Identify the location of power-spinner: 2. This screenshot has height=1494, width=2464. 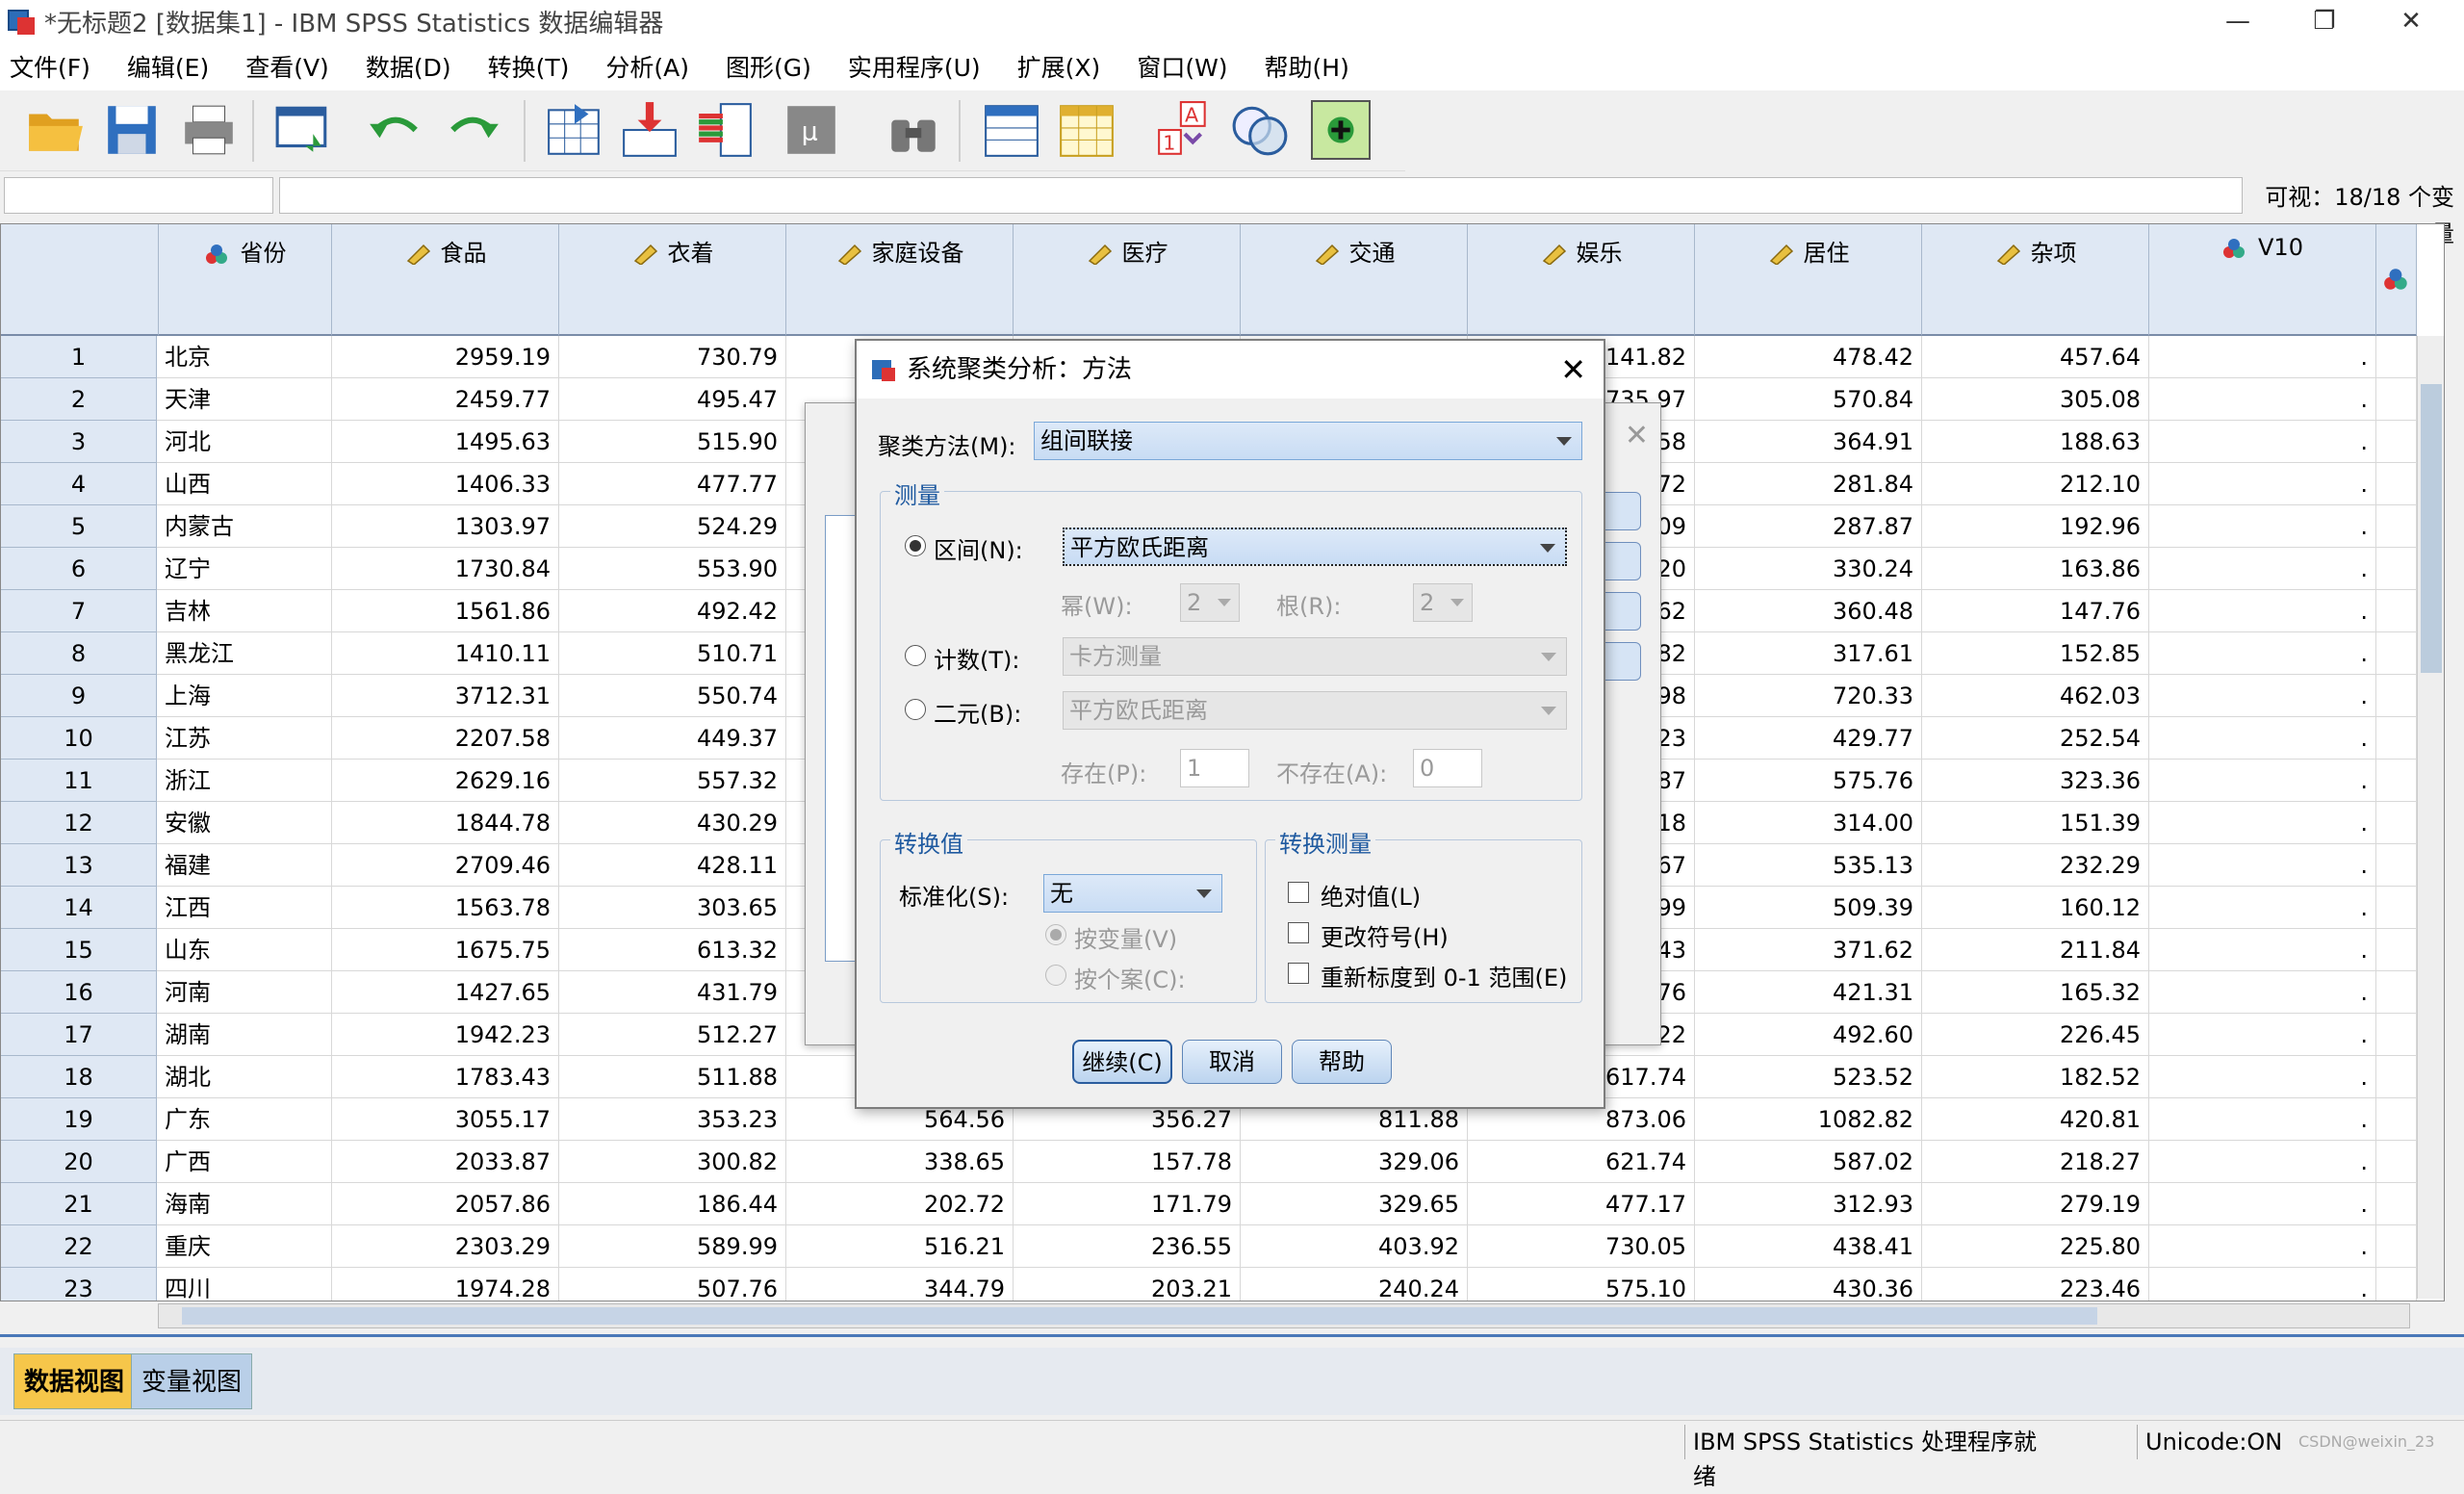
(1210, 602).